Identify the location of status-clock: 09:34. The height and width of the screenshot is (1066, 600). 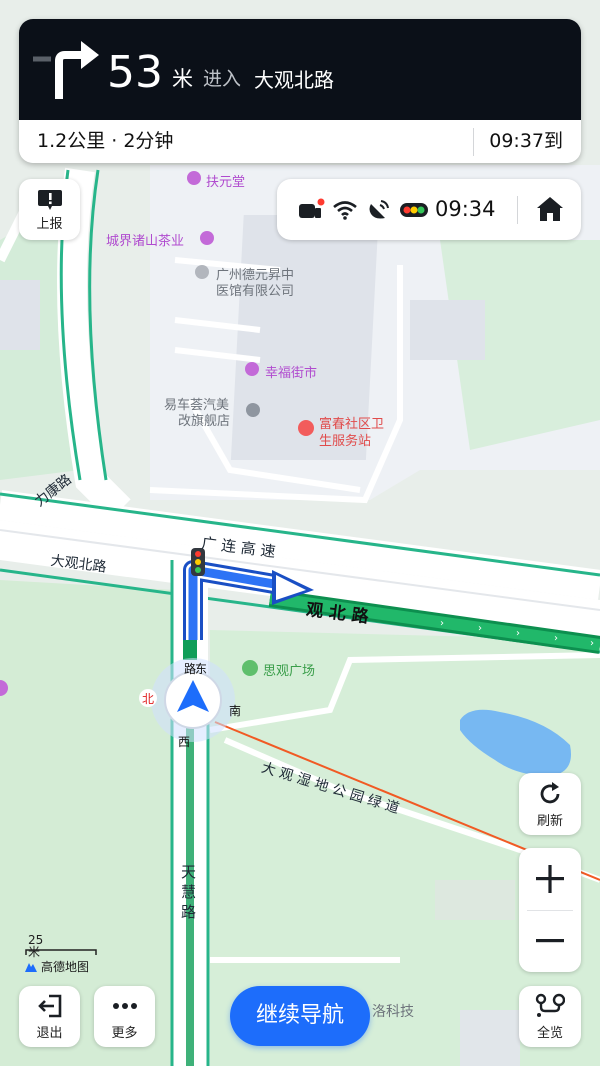
(465, 209).